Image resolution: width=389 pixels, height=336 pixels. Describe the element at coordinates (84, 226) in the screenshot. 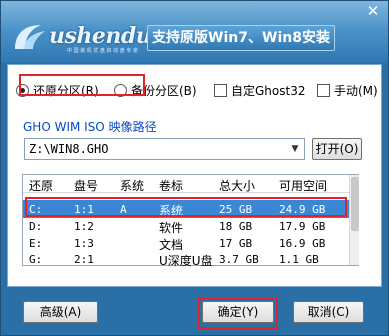

I see `disk-cell: 1:2` at that location.